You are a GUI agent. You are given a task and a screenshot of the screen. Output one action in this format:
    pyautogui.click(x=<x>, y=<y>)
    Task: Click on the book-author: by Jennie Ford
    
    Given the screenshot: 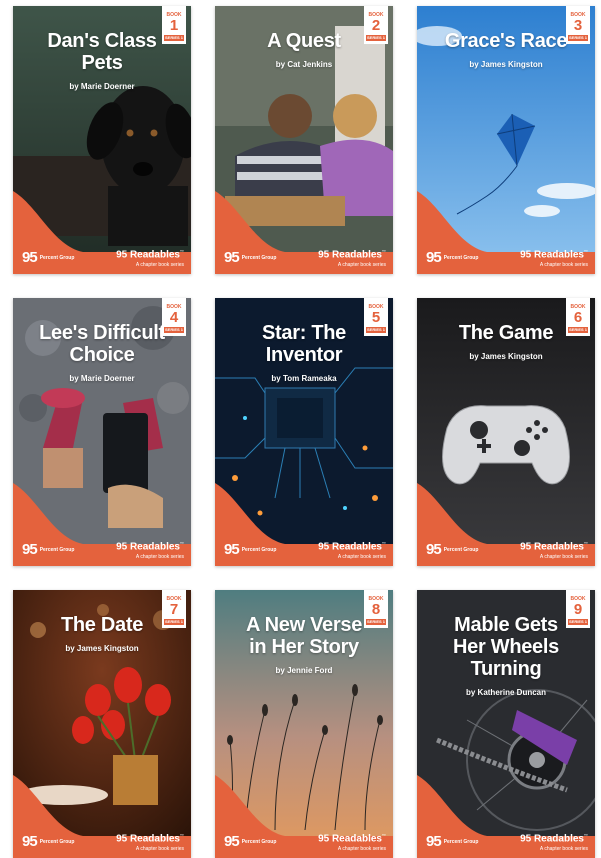 What is the action you would take?
    pyautogui.click(x=304, y=670)
    